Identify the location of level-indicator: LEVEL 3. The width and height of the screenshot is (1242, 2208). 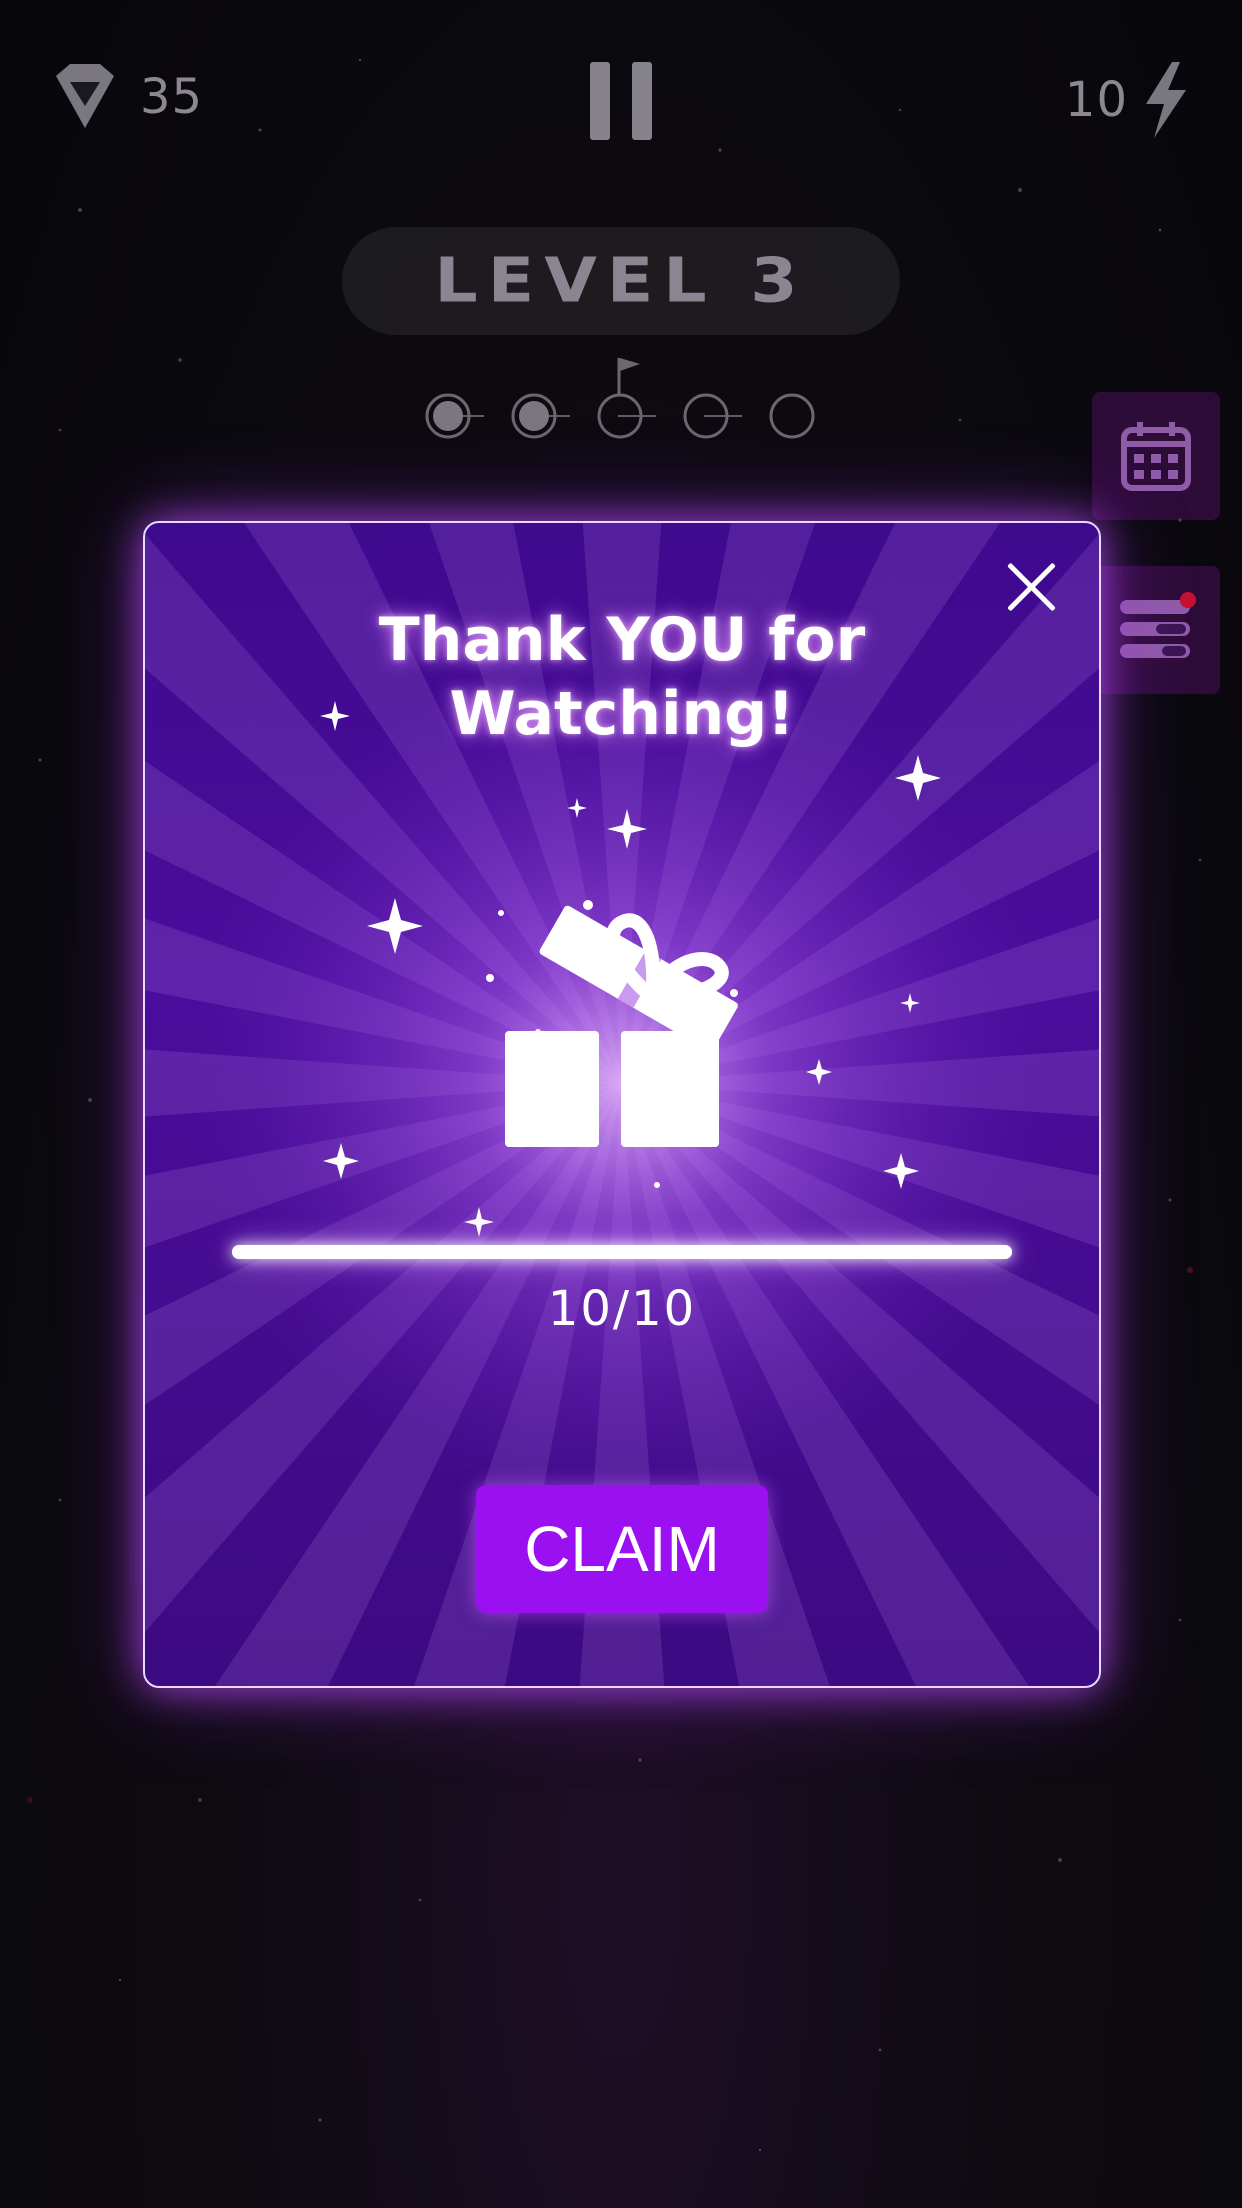
(621, 281).